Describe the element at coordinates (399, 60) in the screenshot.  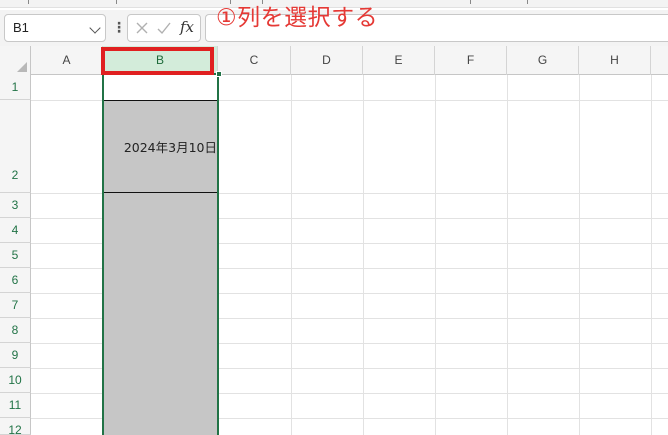
I see `column-header-e: E` at that location.